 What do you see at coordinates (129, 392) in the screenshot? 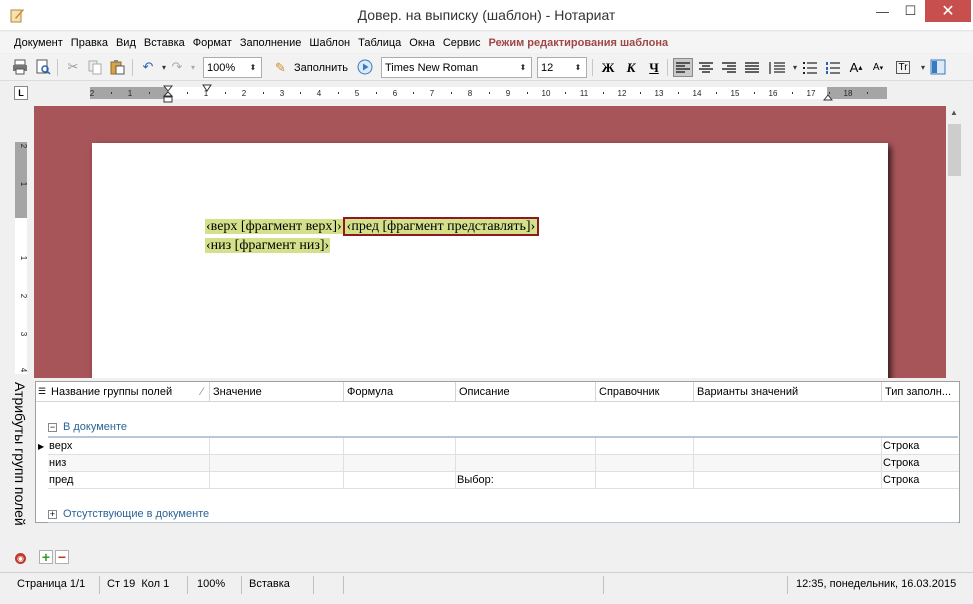
I see `column-header-name: Название группы полей ⁄` at bounding box center [129, 392].